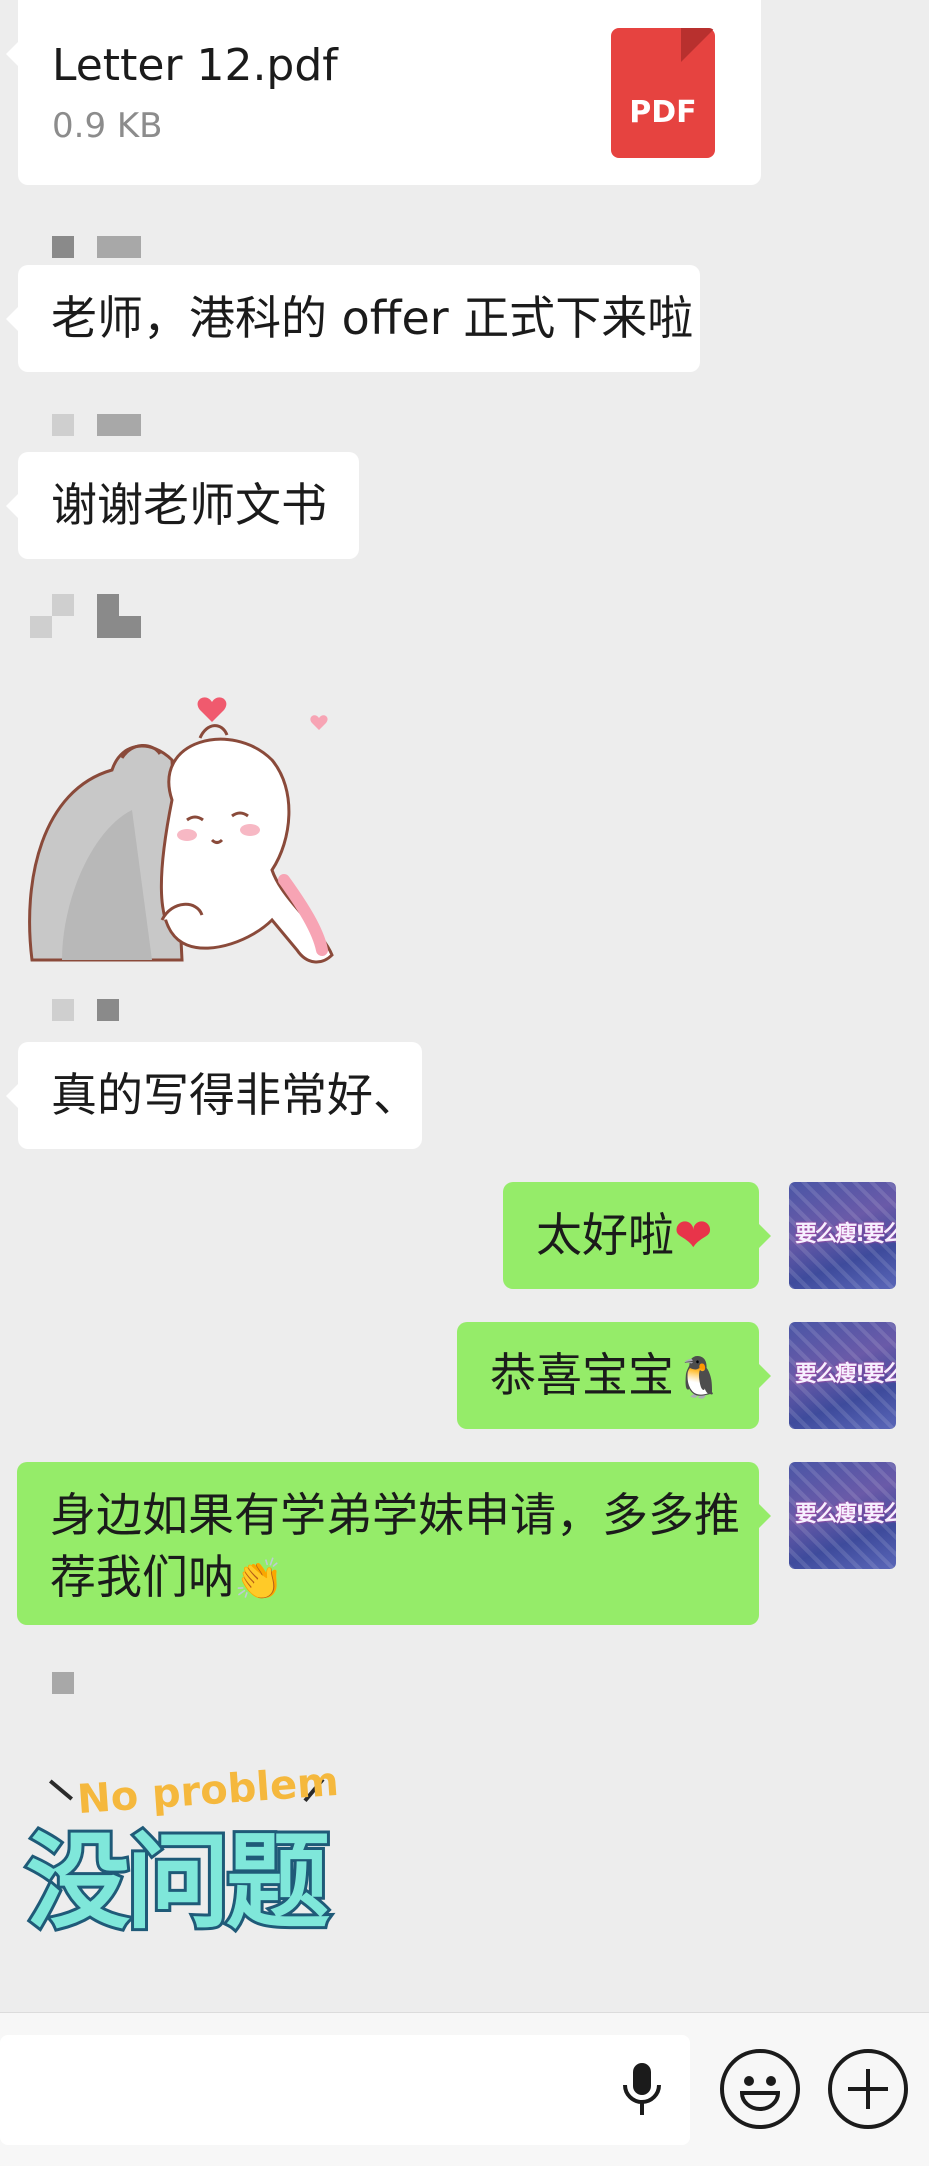  I want to click on message-text: 太好啦, so click(605, 1235).